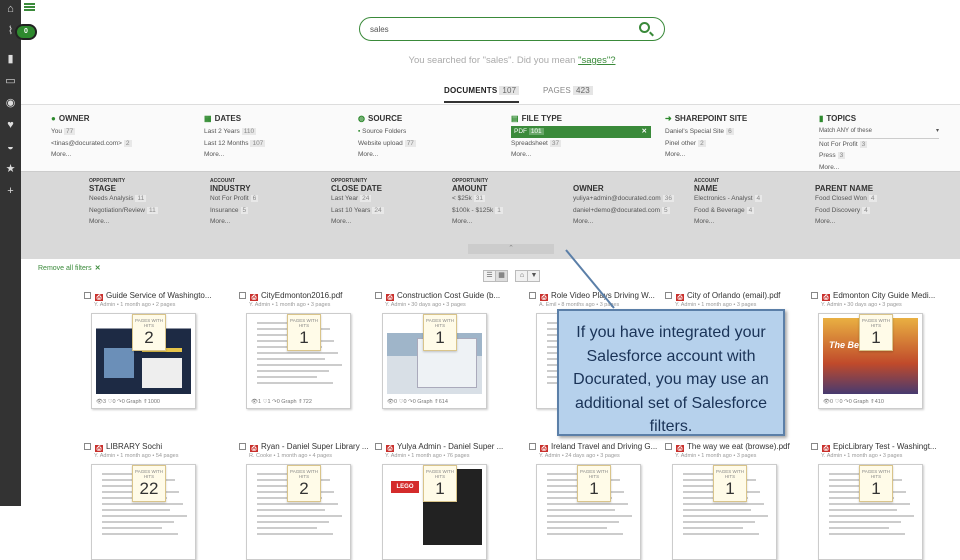 This screenshot has height=560, width=960. Describe the element at coordinates (596, 60) in the screenshot. I see `suggestion-link: "sages"?` at that location.